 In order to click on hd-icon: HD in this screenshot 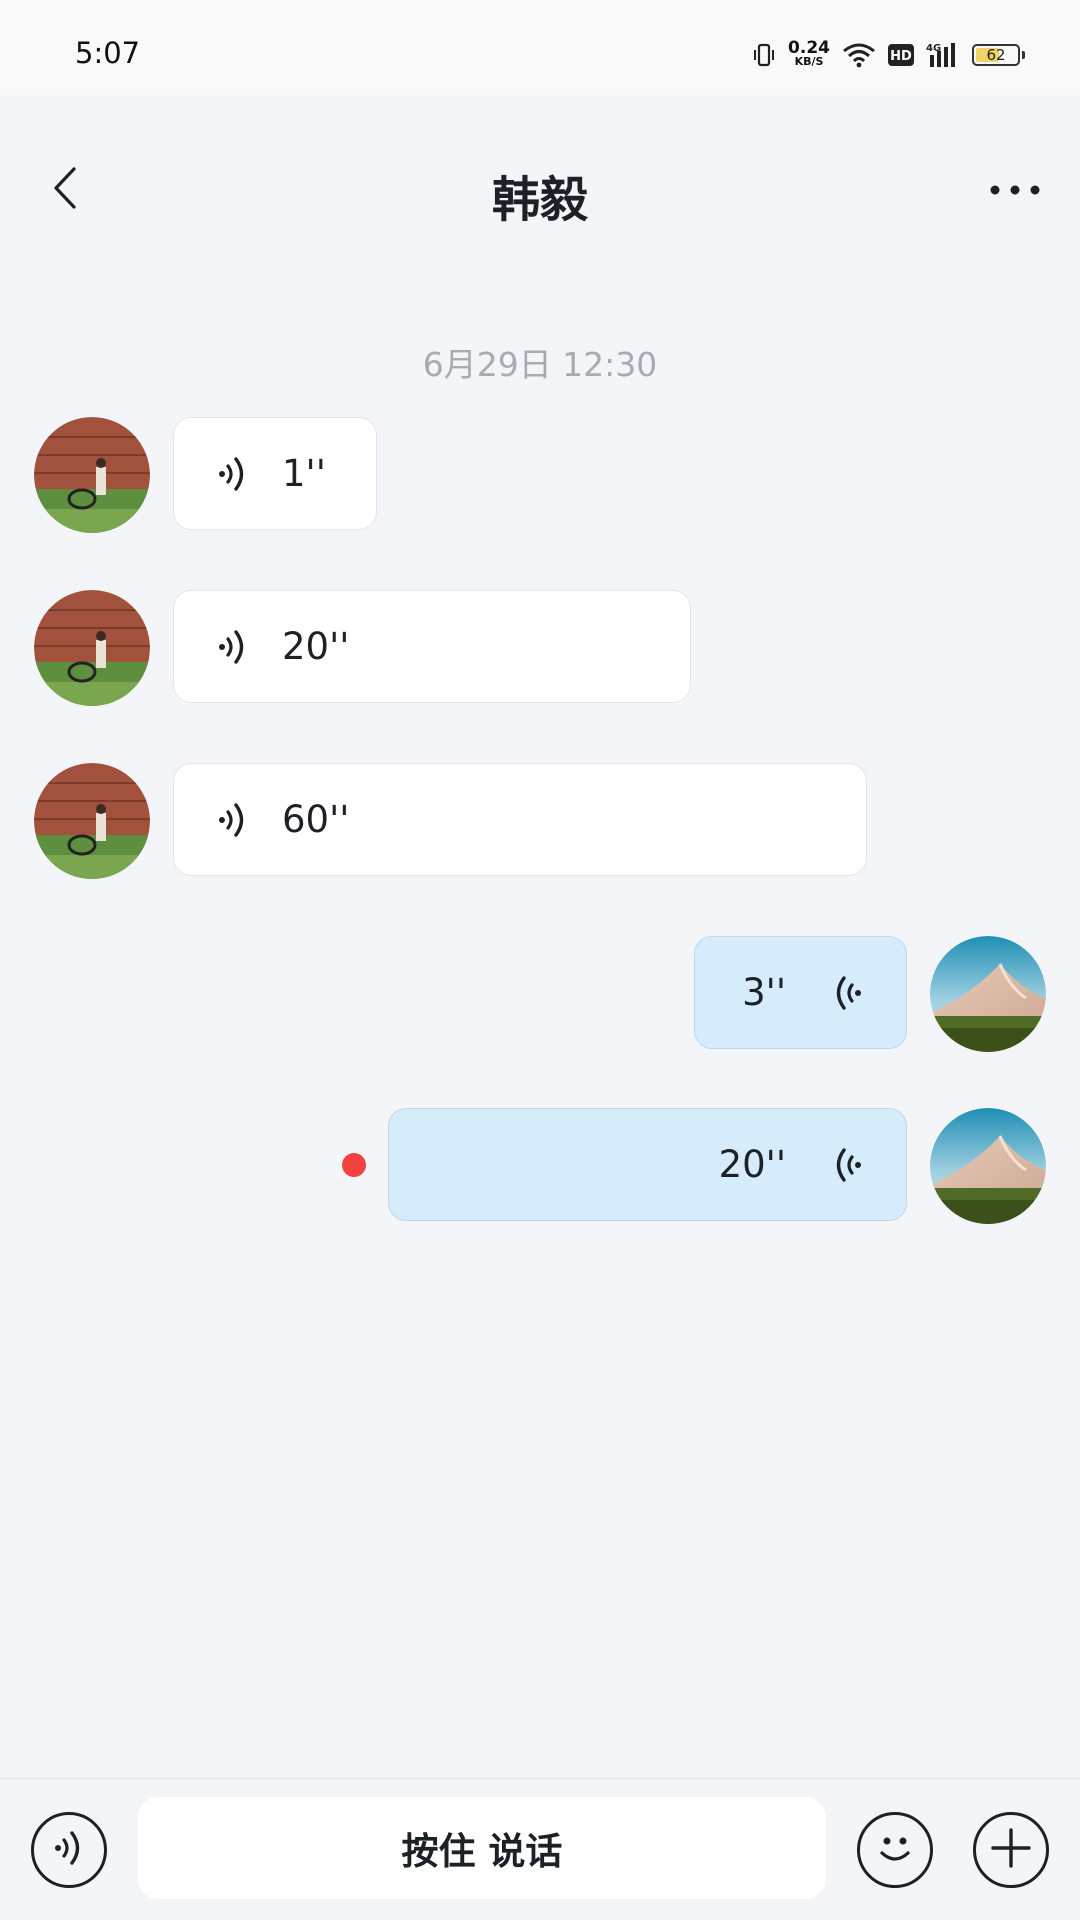, I will do `click(901, 55)`.